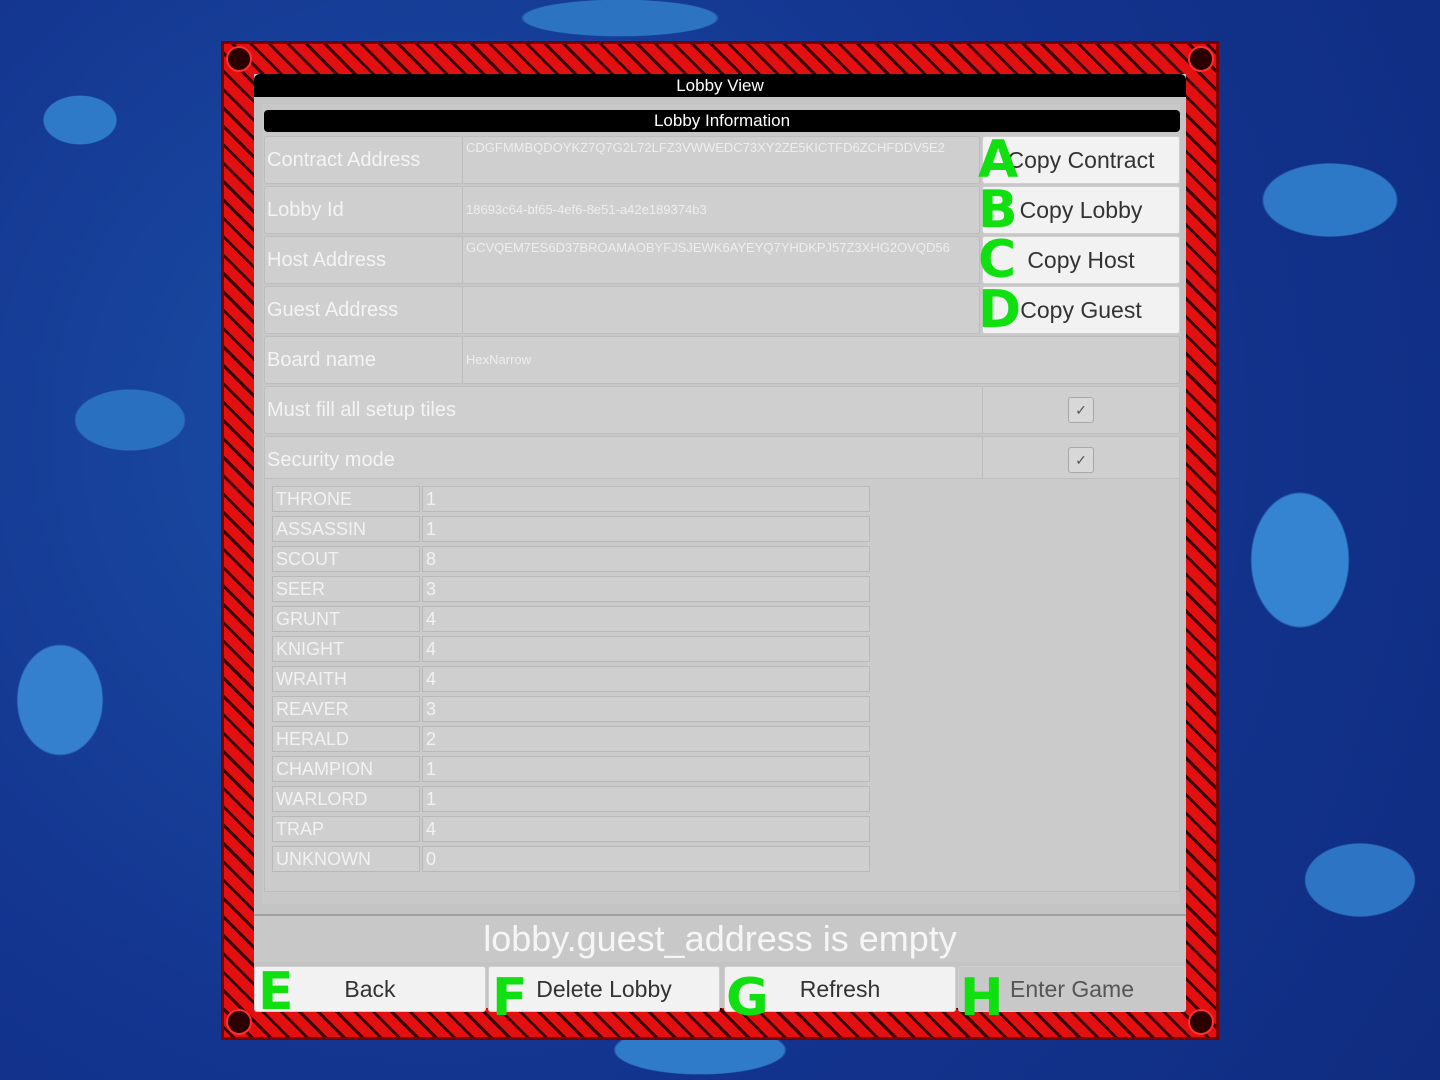 This screenshot has height=1080, width=1440. What do you see at coordinates (346, 619) in the screenshot?
I see `piece-name: GRUNT` at bounding box center [346, 619].